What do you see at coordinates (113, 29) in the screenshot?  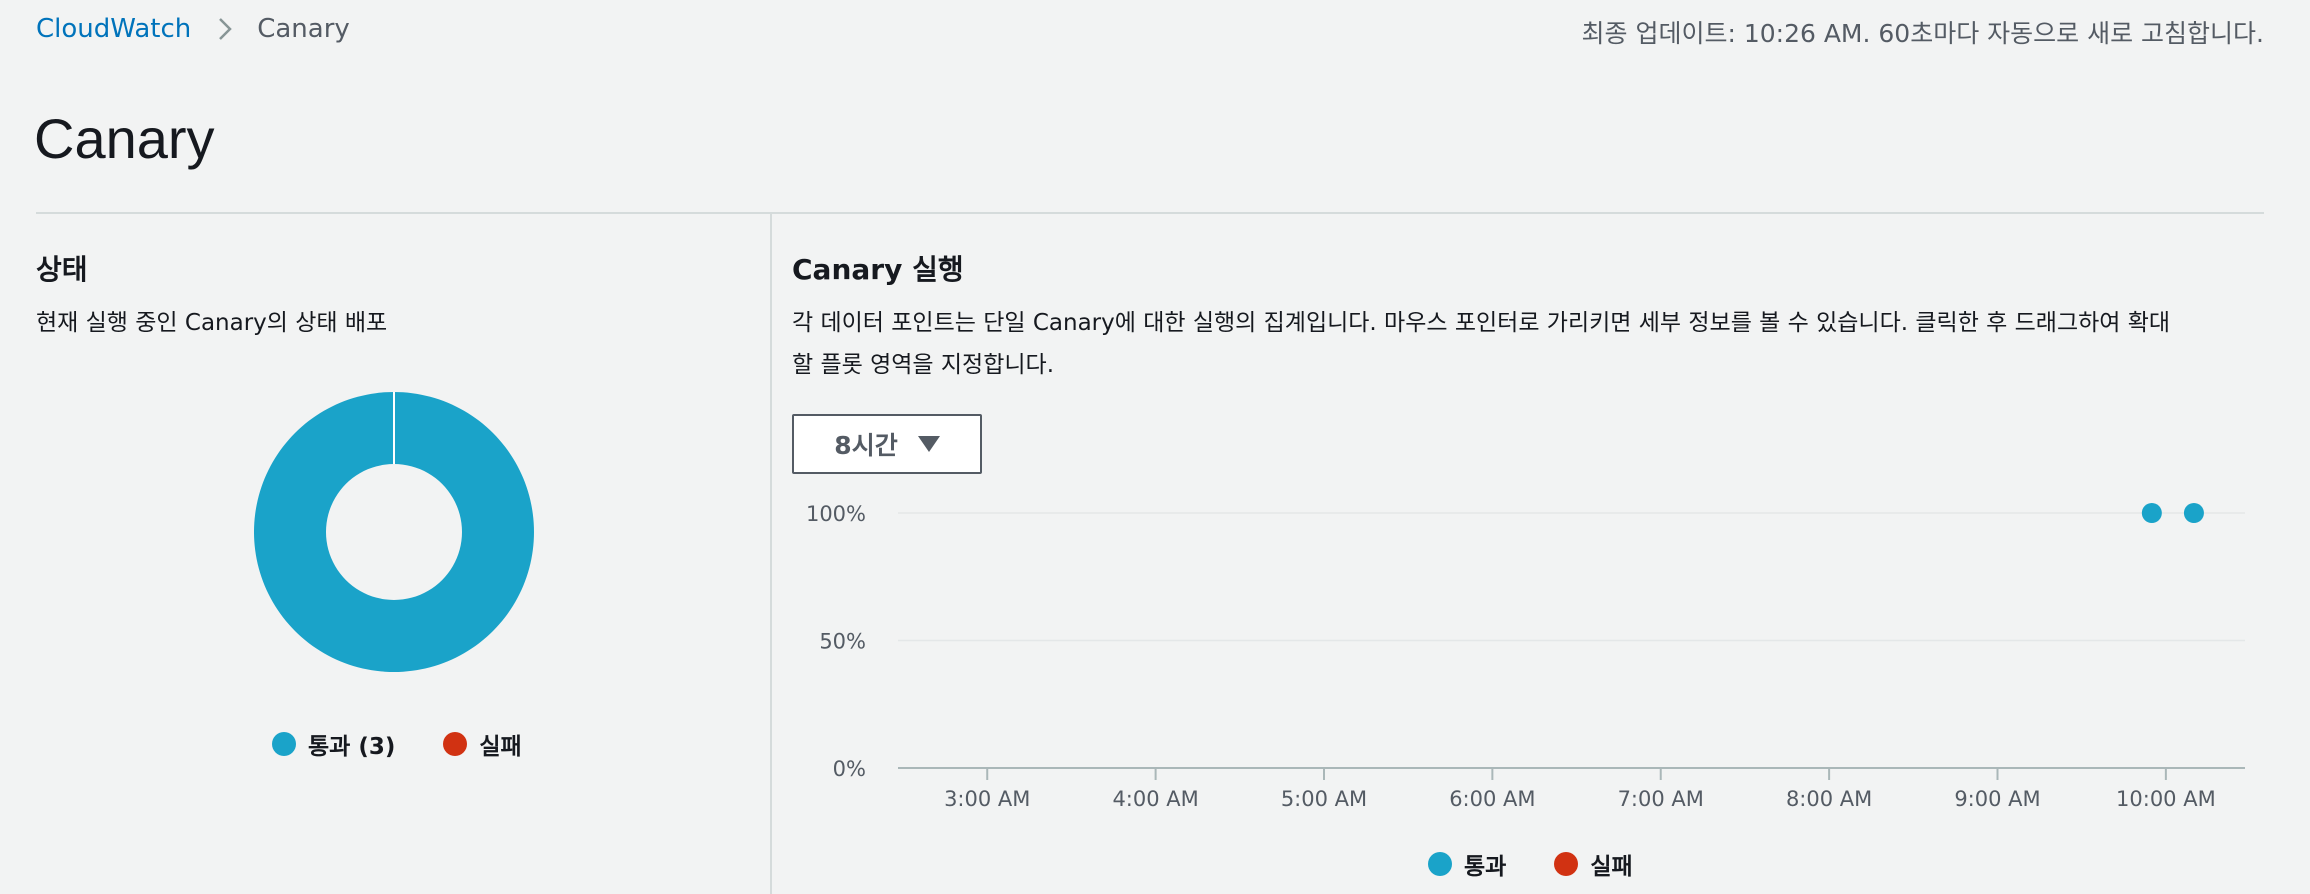 I see `breadcrumb-cloudwatch-link: CloudWatch` at bounding box center [113, 29].